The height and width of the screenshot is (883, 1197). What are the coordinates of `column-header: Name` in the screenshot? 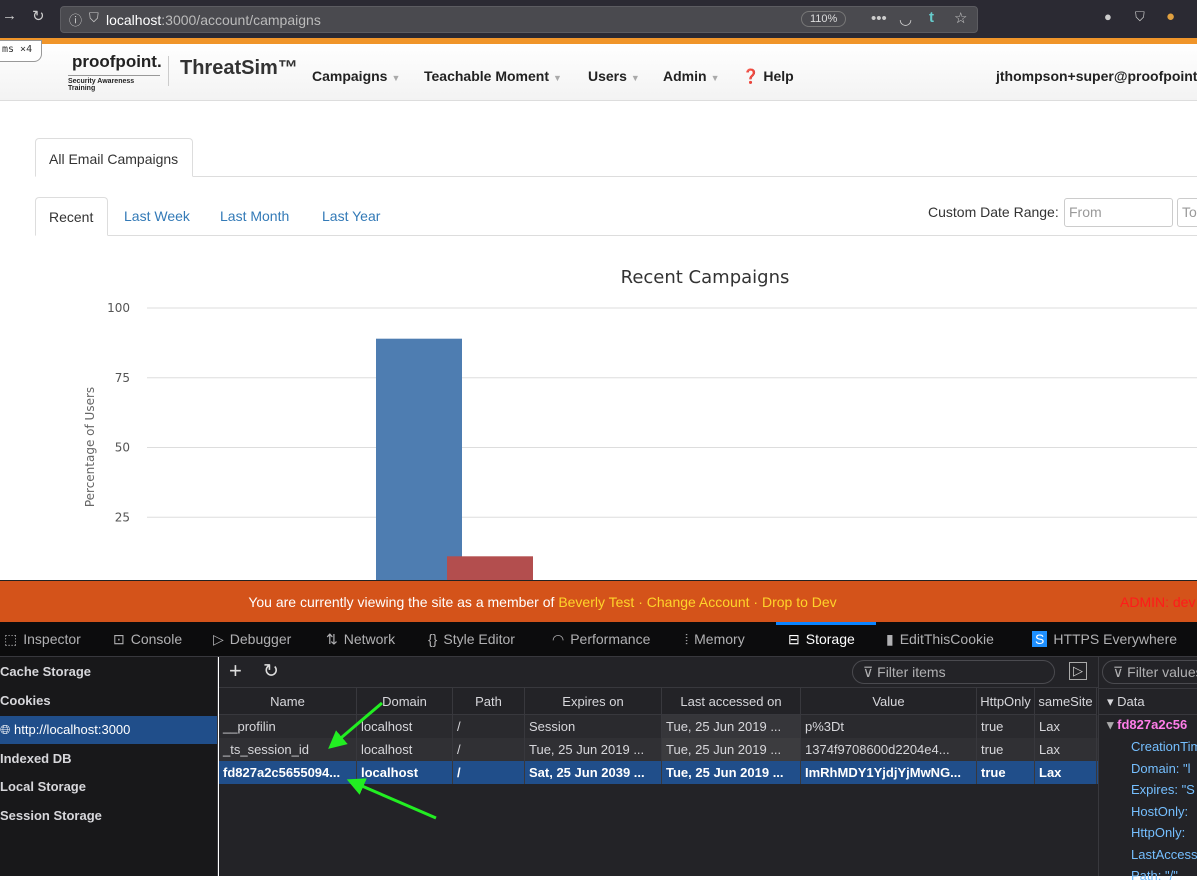 It's located at (288, 701).